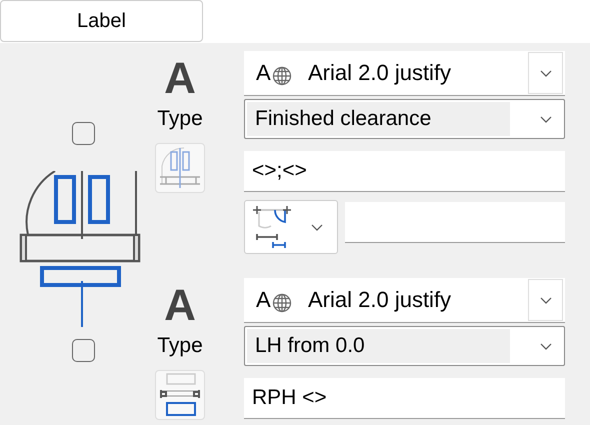  Describe the element at coordinates (180, 168) in the screenshot. I see `door-elevation-icon` at that location.